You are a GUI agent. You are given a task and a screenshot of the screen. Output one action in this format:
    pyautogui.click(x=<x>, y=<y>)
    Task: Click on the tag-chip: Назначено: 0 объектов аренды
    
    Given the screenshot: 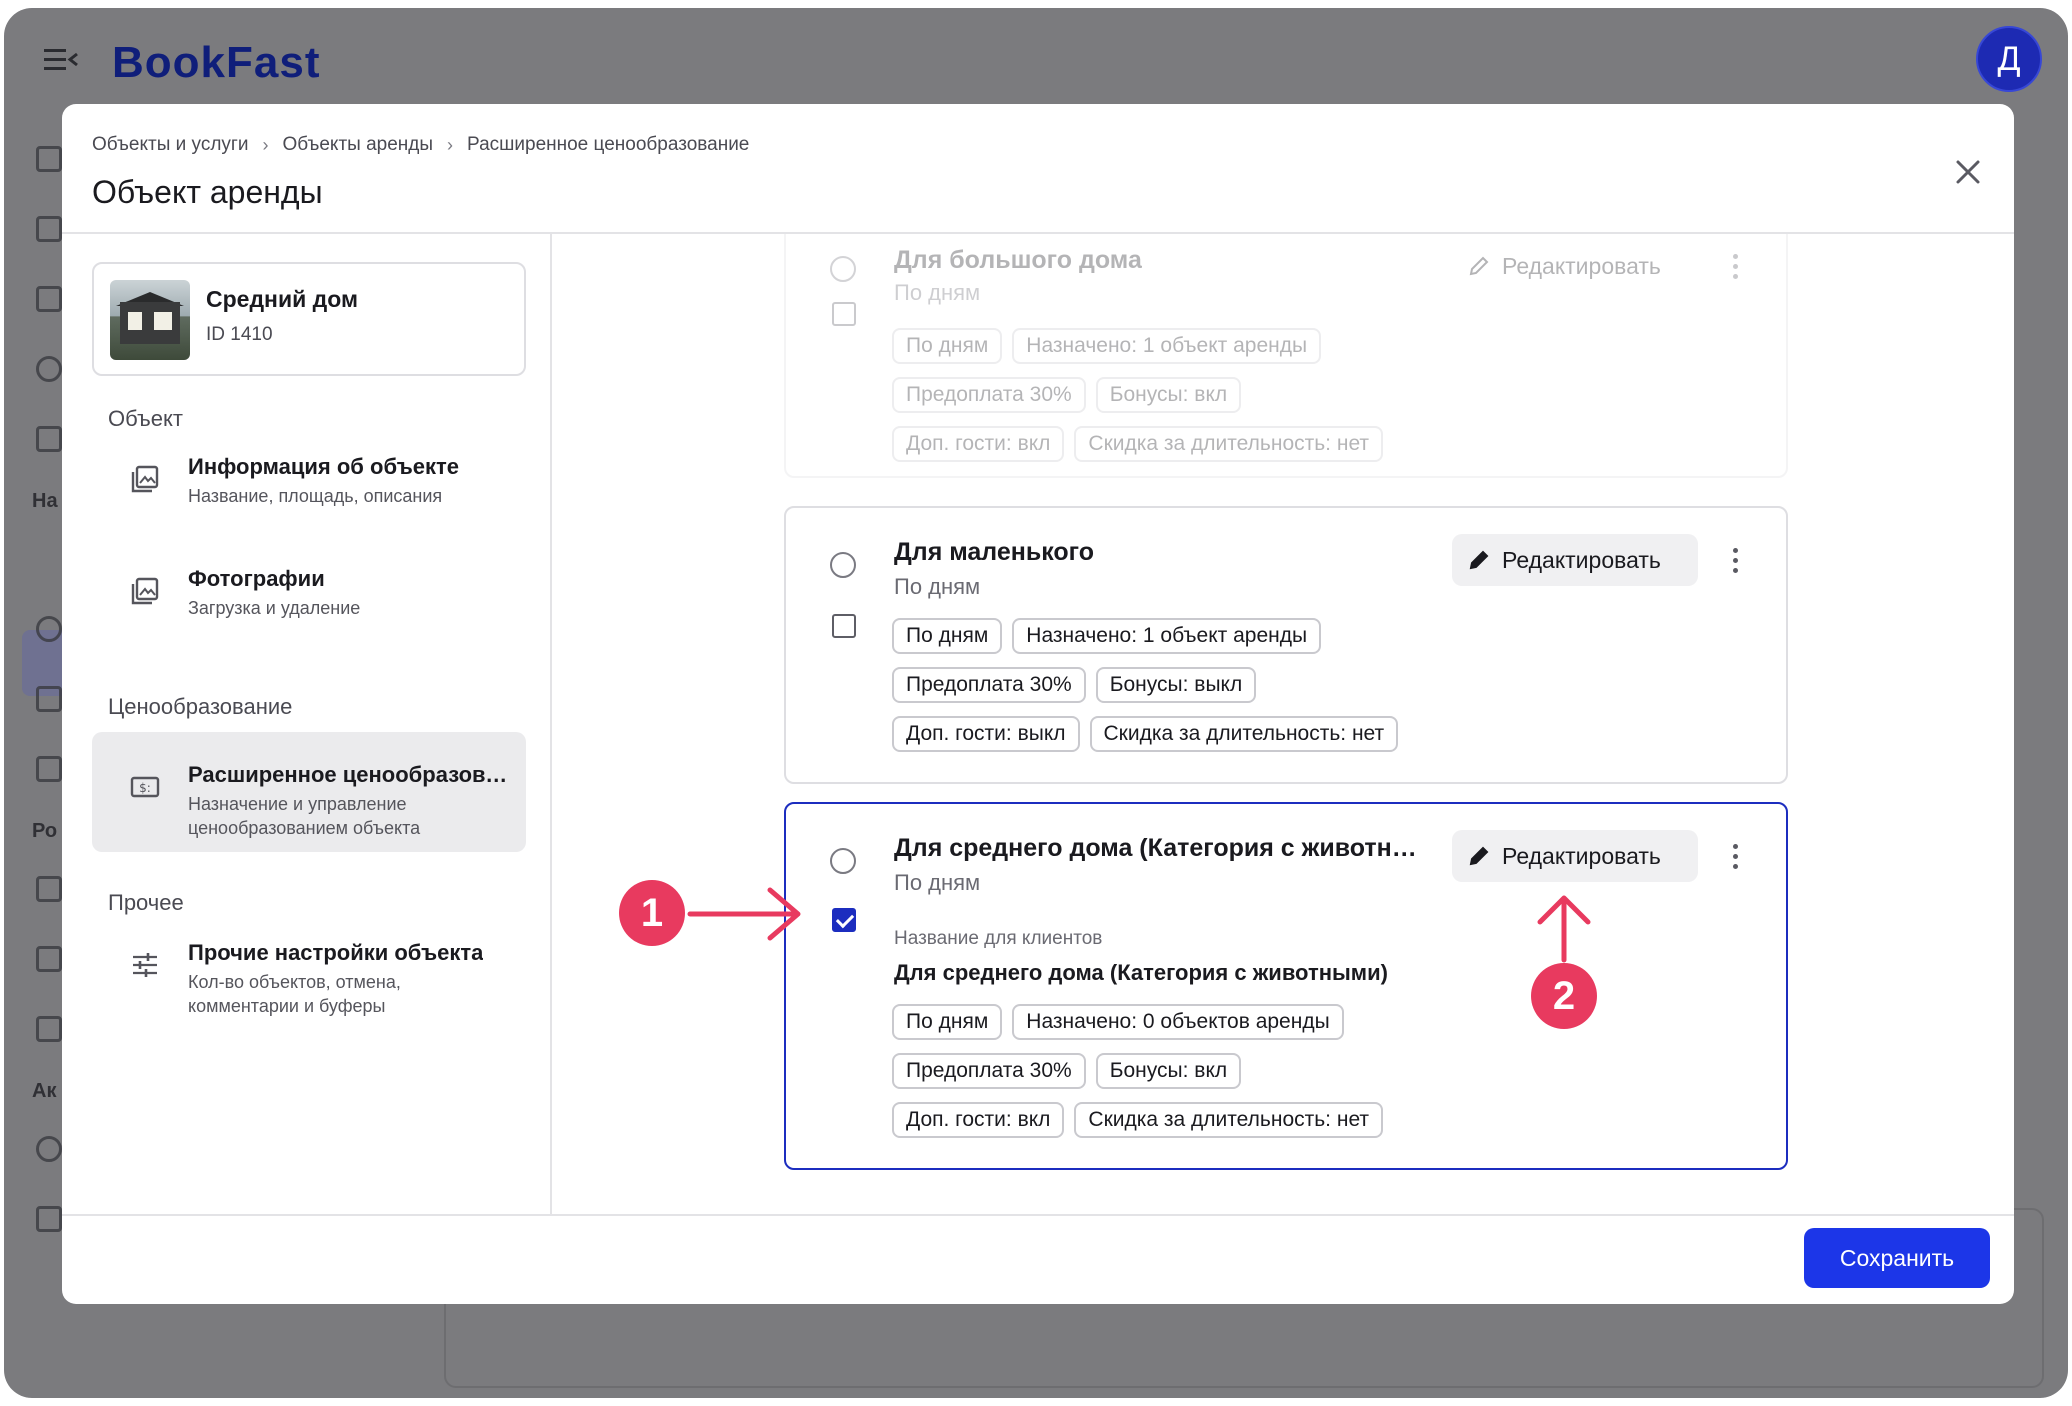 What is the action you would take?
    pyautogui.click(x=1178, y=1022)
    